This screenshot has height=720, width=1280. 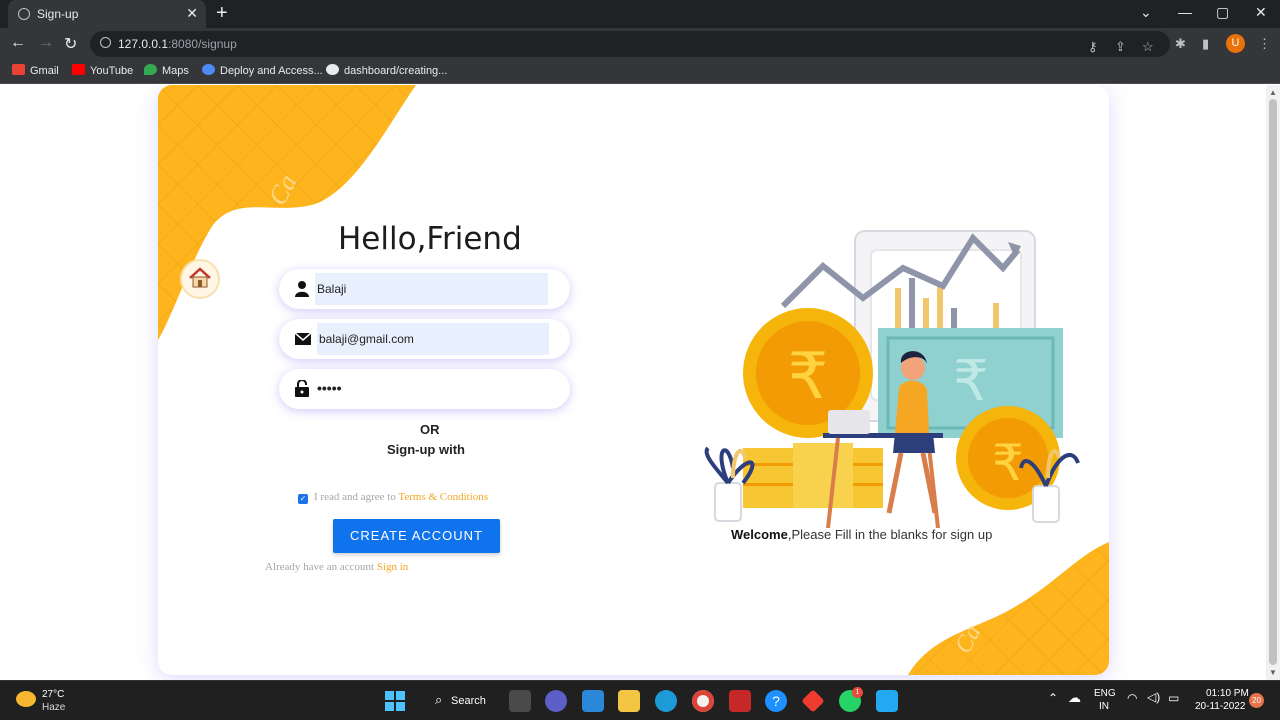 I want to click on help-icon: ?, so click(x=776, y=701).